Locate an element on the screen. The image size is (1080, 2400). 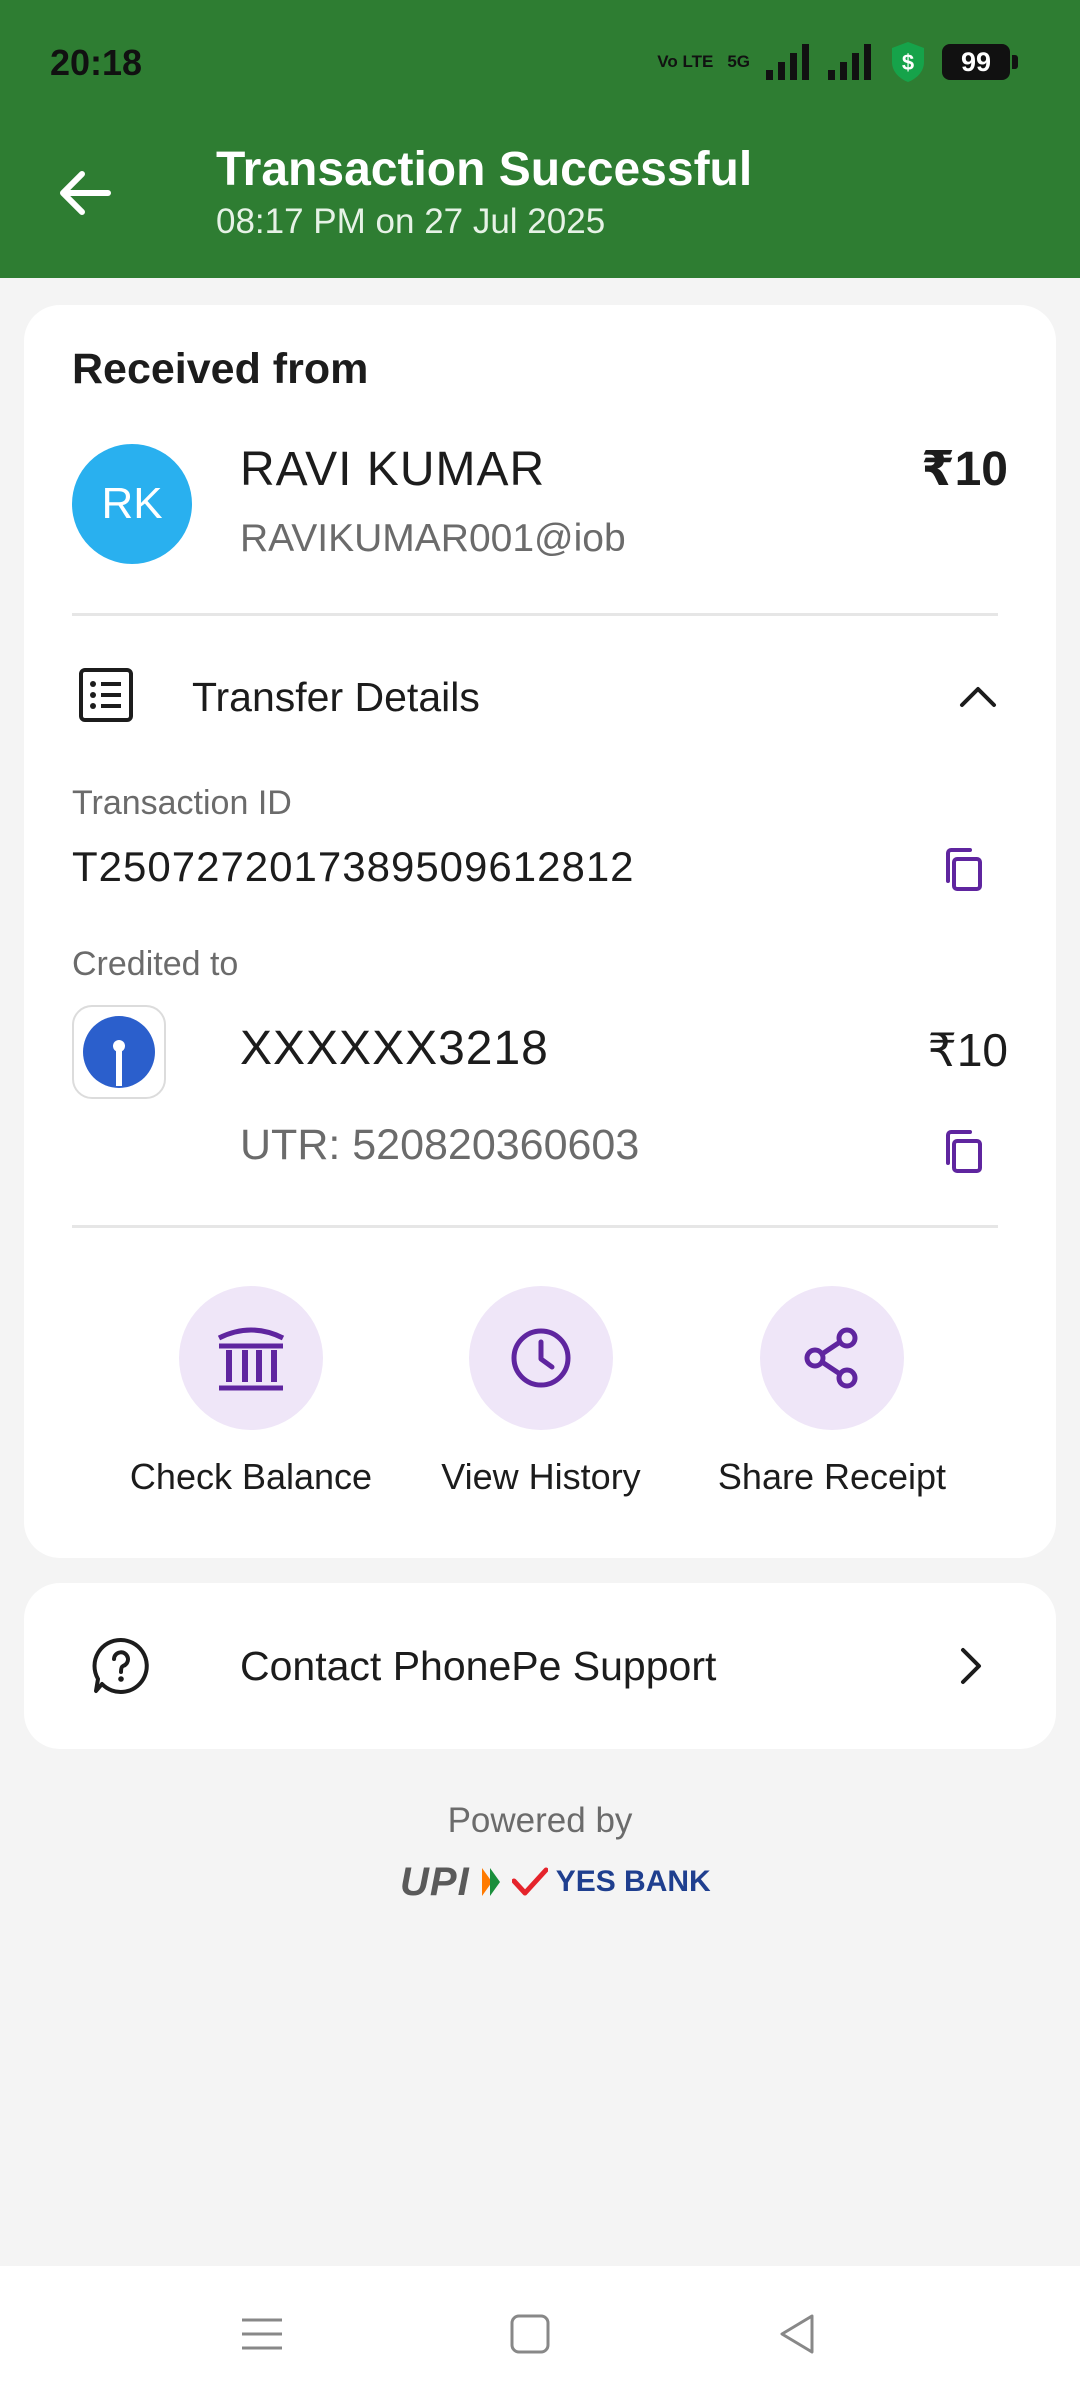
copy-utr-icon is located at coordinates (965, 1152).